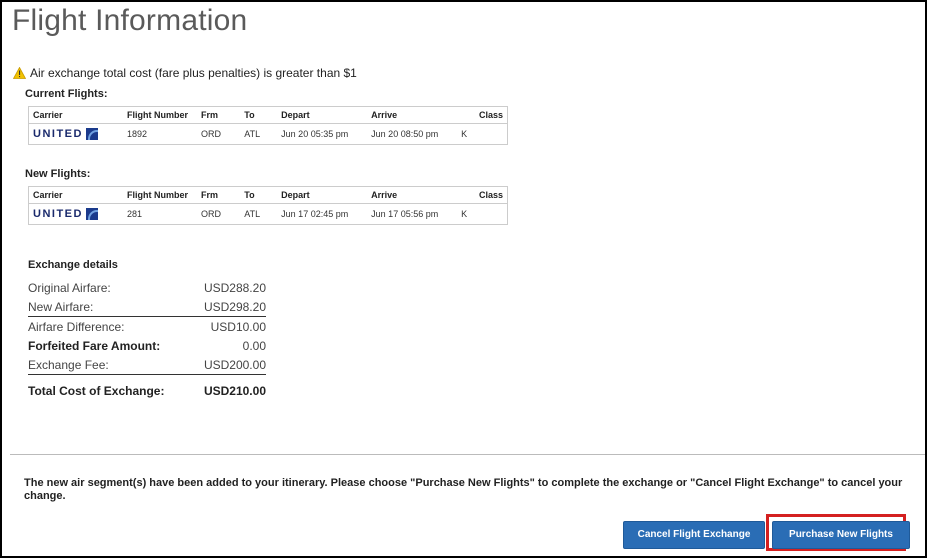  I want to click on total-cost-row: Total Cost of Exchange: USD210.00, so click(147, 390).